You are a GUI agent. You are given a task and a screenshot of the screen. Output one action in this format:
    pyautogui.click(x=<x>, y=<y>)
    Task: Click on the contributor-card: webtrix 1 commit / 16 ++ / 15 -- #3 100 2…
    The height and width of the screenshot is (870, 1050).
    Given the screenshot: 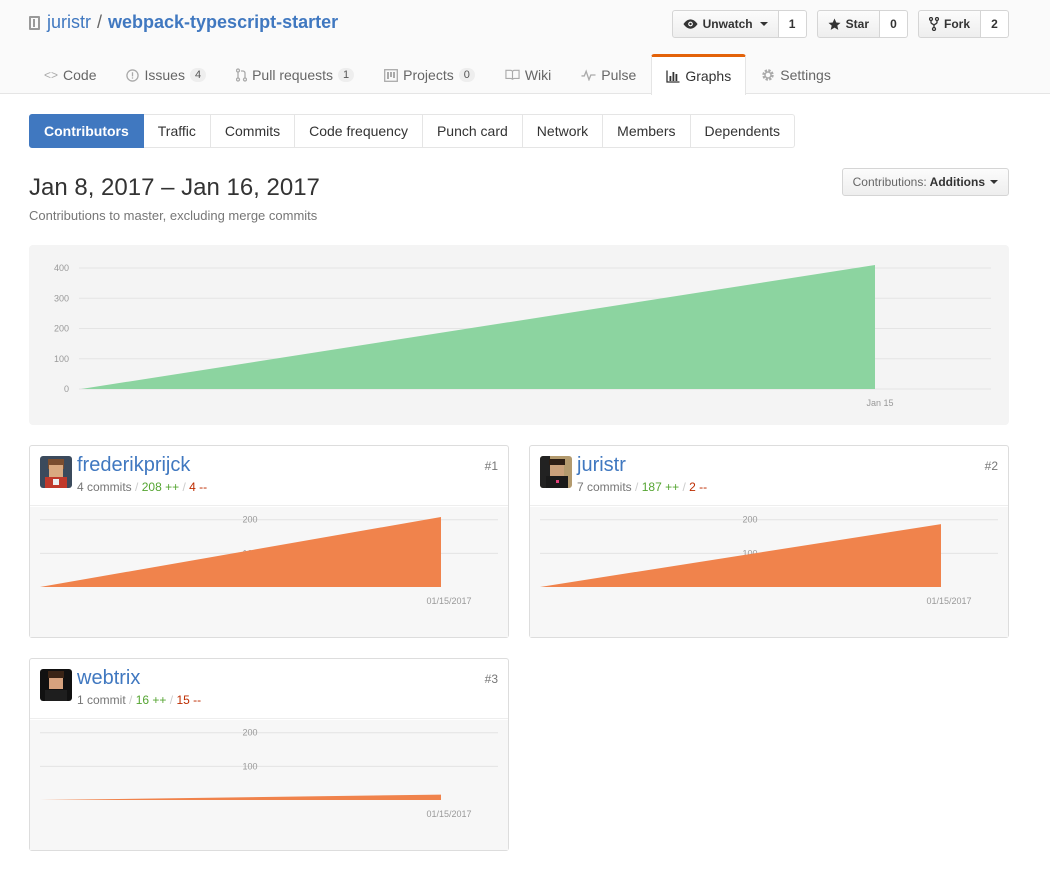 What is the action you would take?
    pyautogui.click(x=269, y=754)
    